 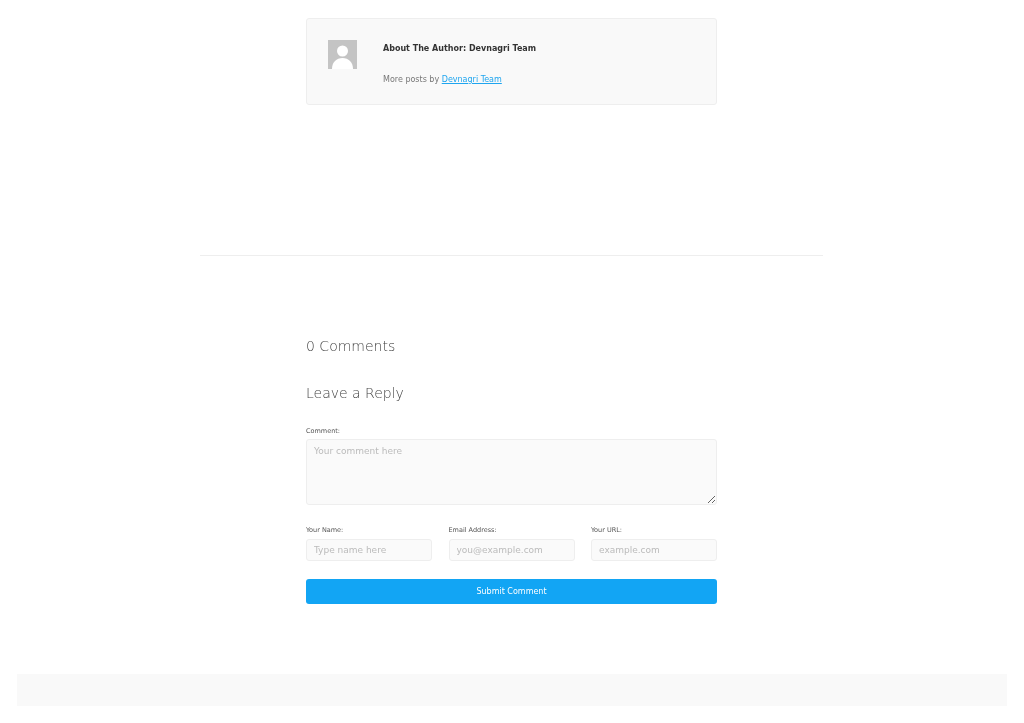 What do you see at coordinates (471, 79) in the screenshot?
I see `author-link: Devnagri Team` at bounding box center [471, 79].